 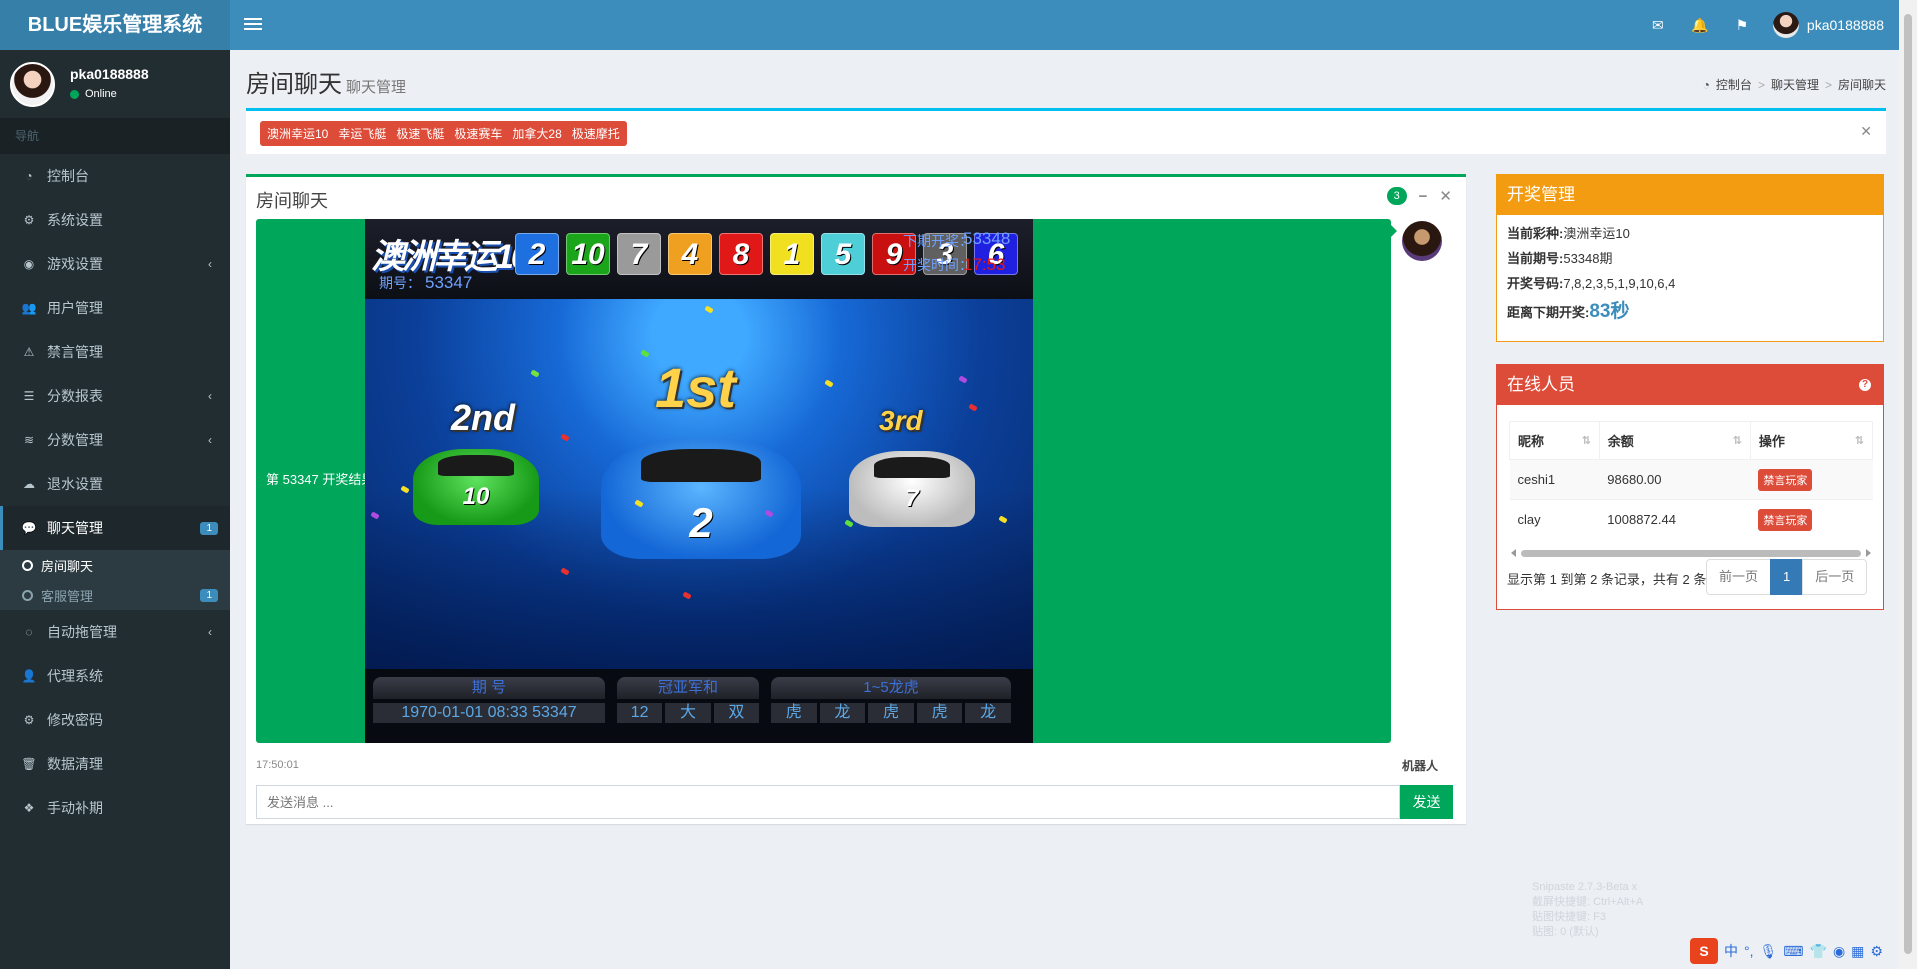 What do you see at coordinates (115, 308) in the screenshot?
I see `sidebar-item-users: 👥 用户管理` at bounding box center [115, 308].